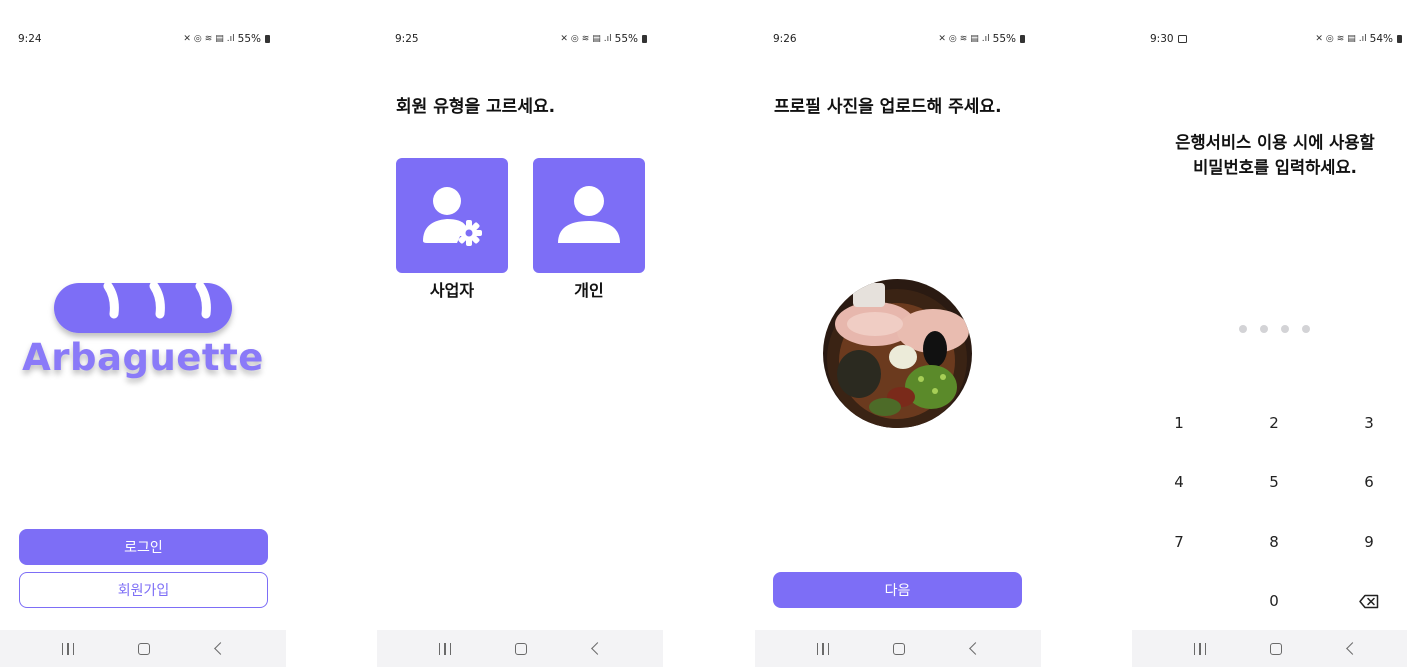  I want to click on pin-title-line1: 은행서비스 이용 시에 사용할, so click(1275, 142).